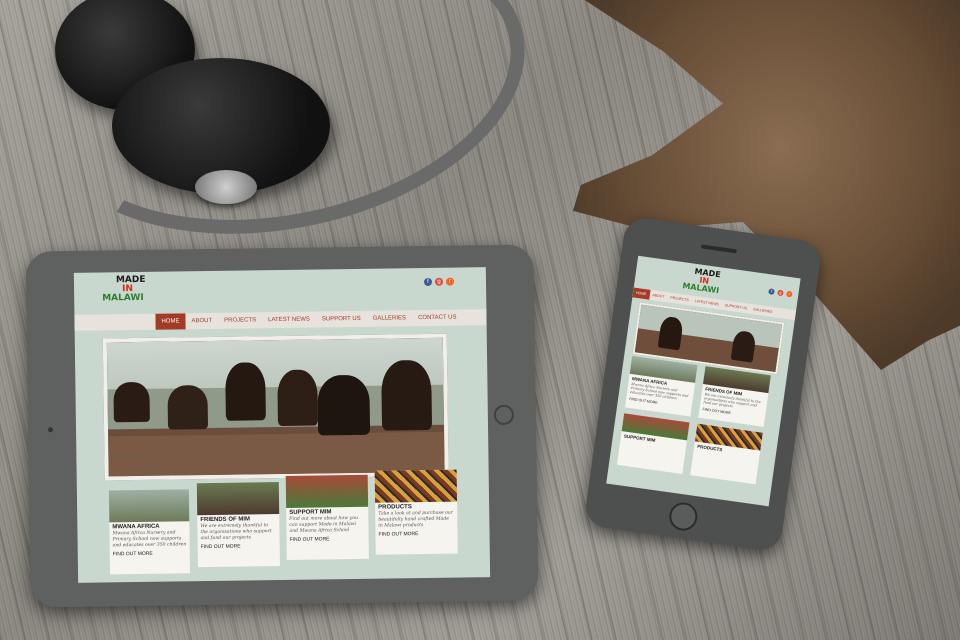  I want to click on nav-support-us: SUPPORT US, so click(341, 319).